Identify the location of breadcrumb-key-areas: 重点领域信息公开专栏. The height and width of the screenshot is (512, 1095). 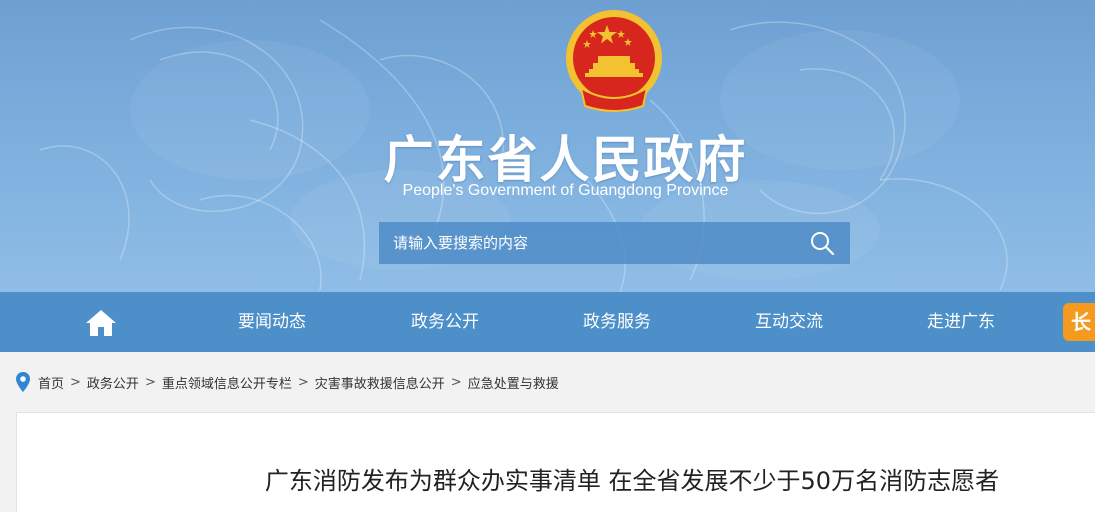
(227, 382).